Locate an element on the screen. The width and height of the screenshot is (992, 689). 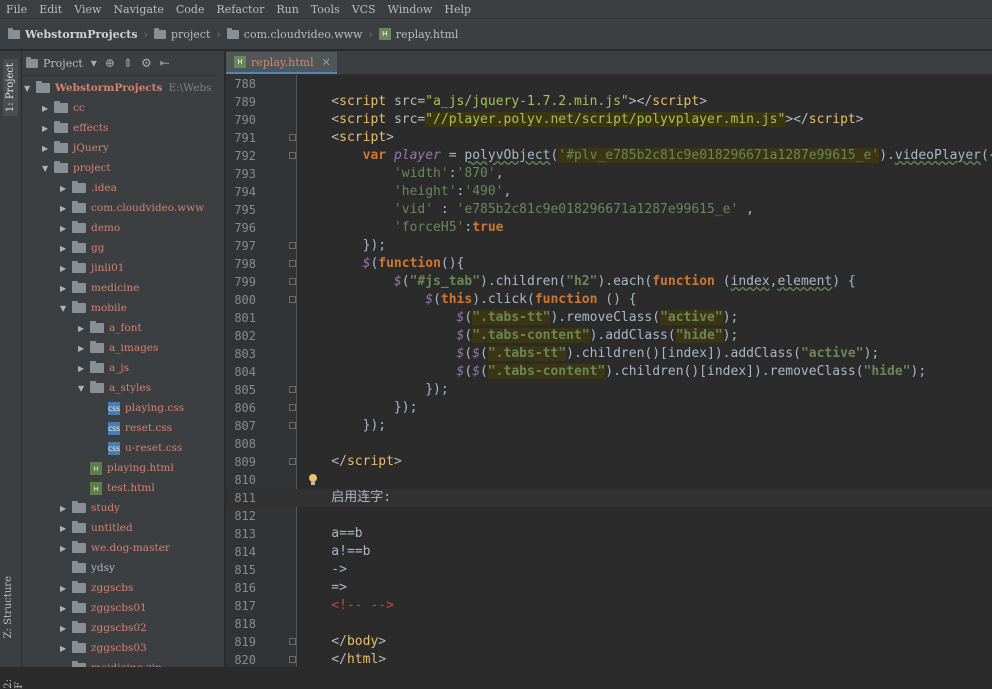
menu-item-code: Code is located at coordinates (190, 9).